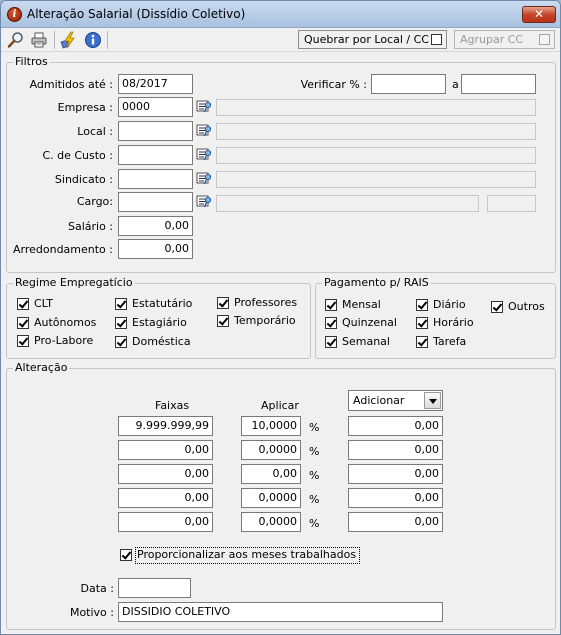  What do you see at coordinates (91, 612) in the screenshot?
I see `motivo-label: Motivo :` at bounding box center [91, 612].